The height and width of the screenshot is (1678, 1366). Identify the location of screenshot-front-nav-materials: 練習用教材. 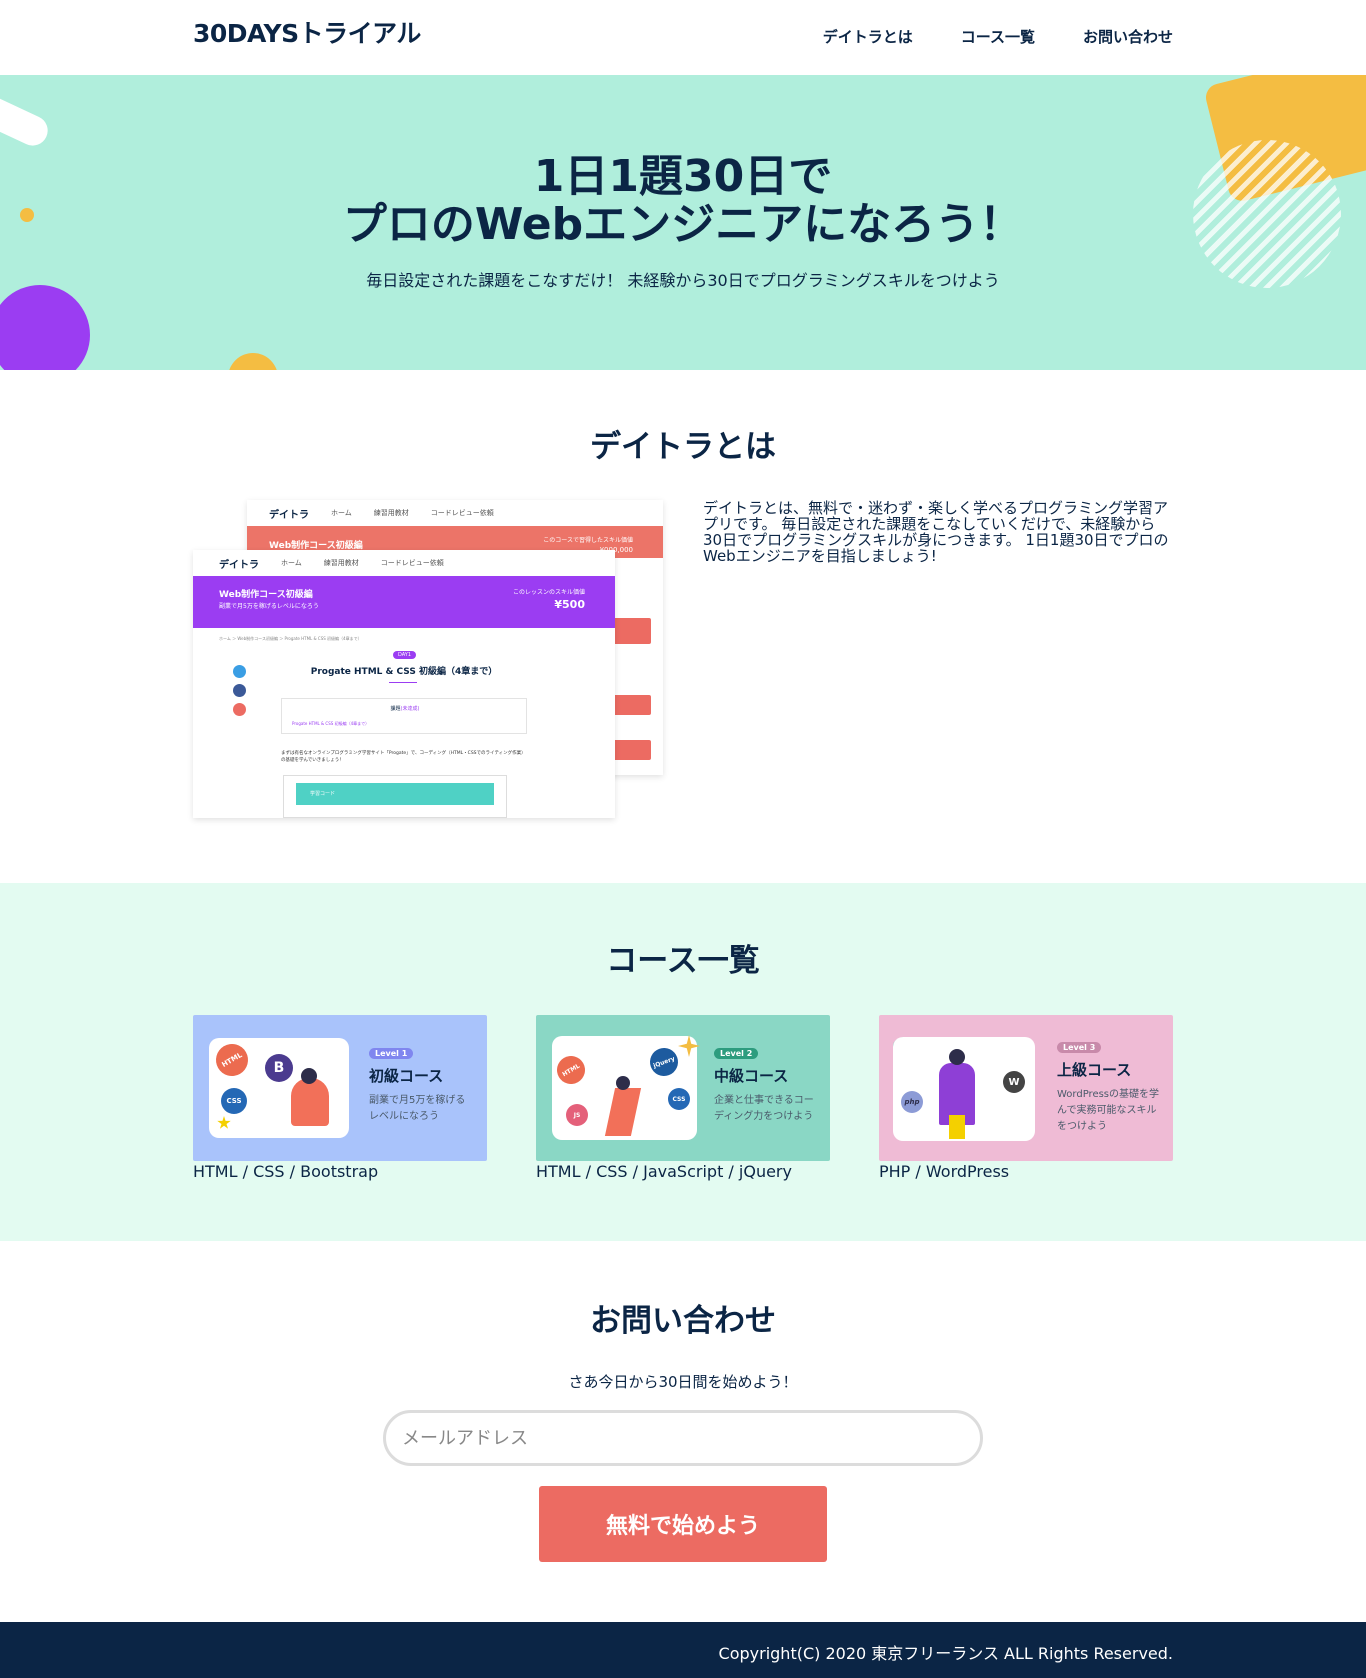
(341, 563).